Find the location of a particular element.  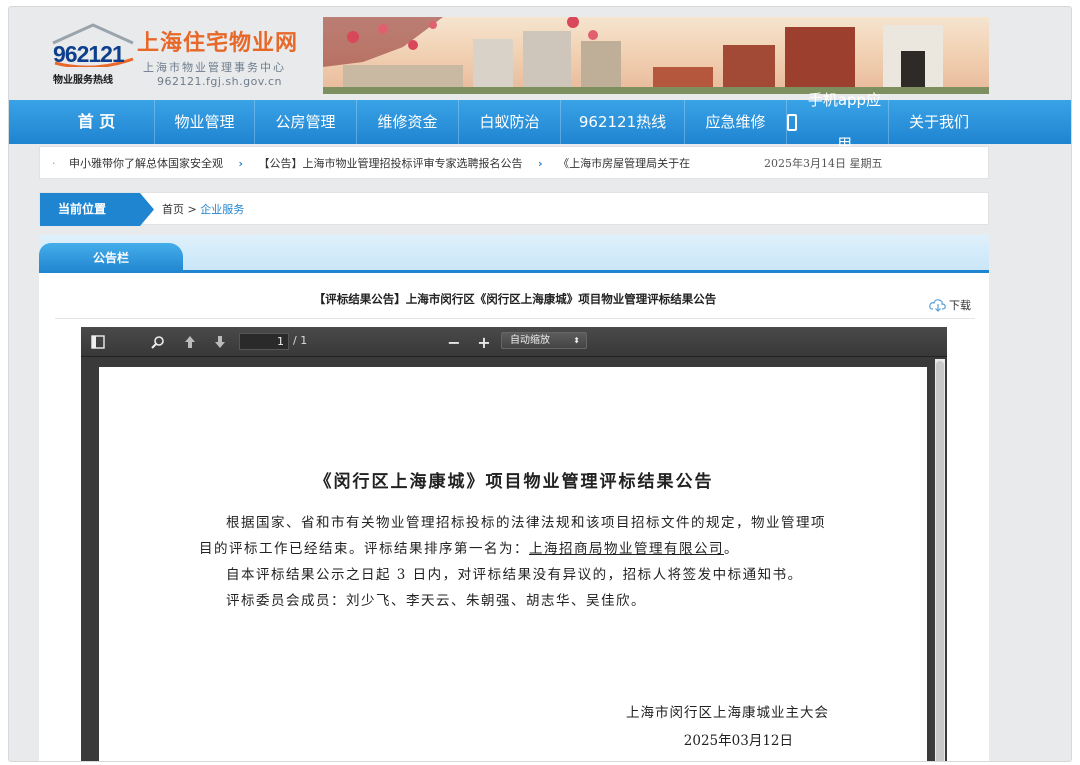

logo-tagline: 物业服务热线 is located at coordinates (83, 80).